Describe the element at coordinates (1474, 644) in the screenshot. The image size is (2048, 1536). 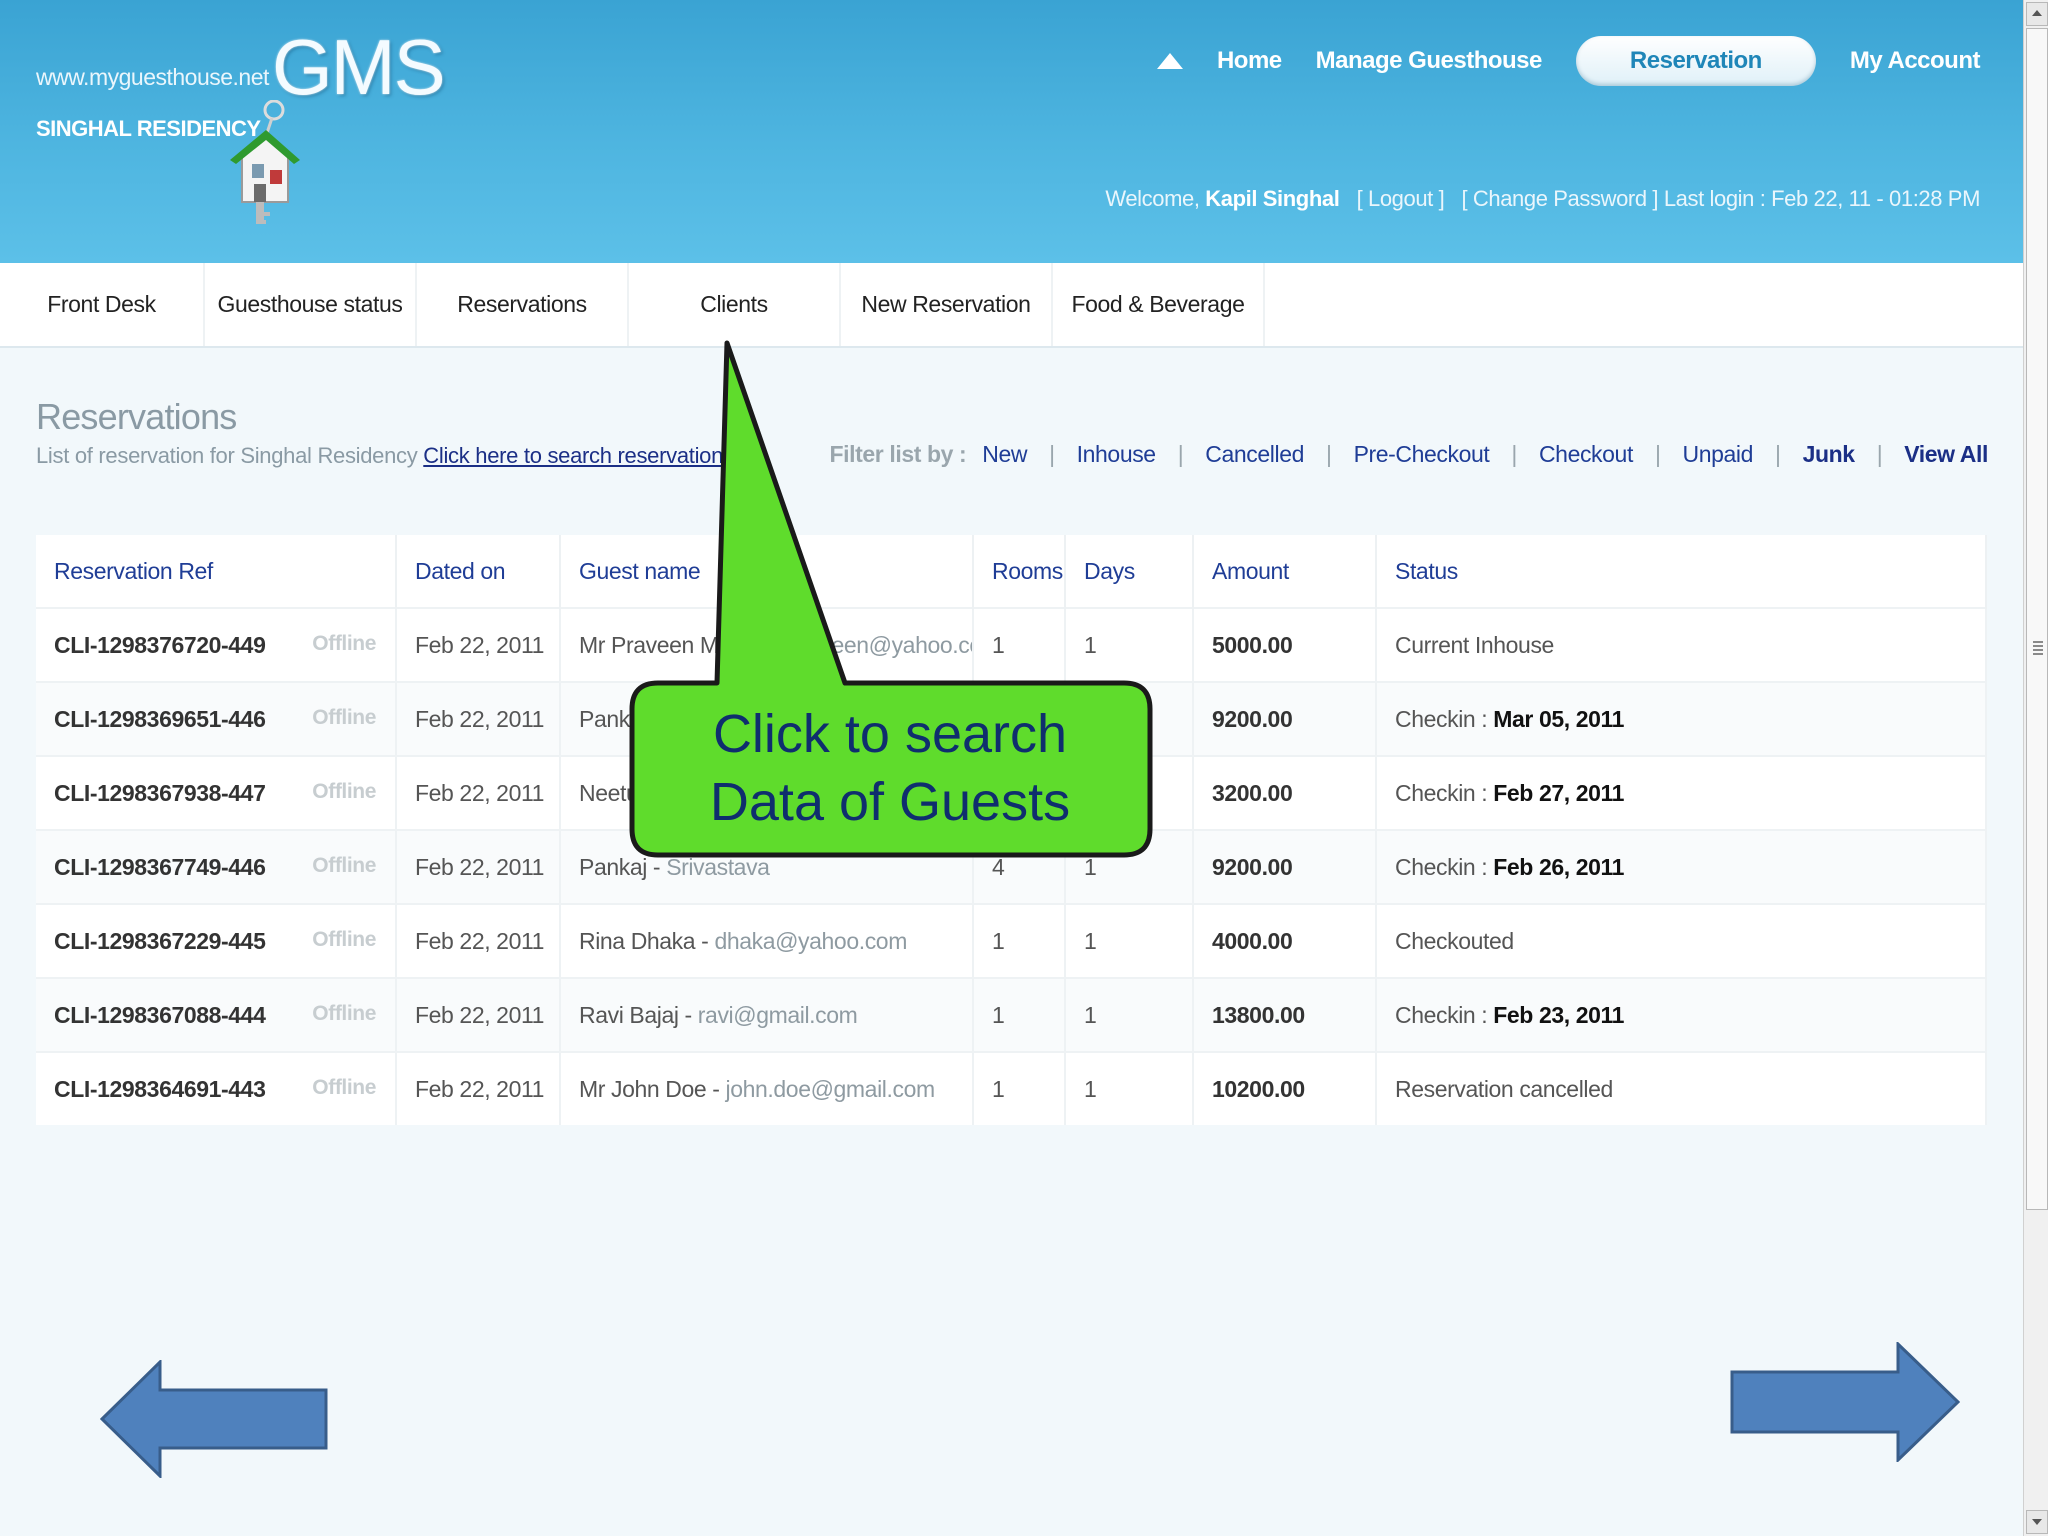
I see `status-text: Current Inhouse` at that location.